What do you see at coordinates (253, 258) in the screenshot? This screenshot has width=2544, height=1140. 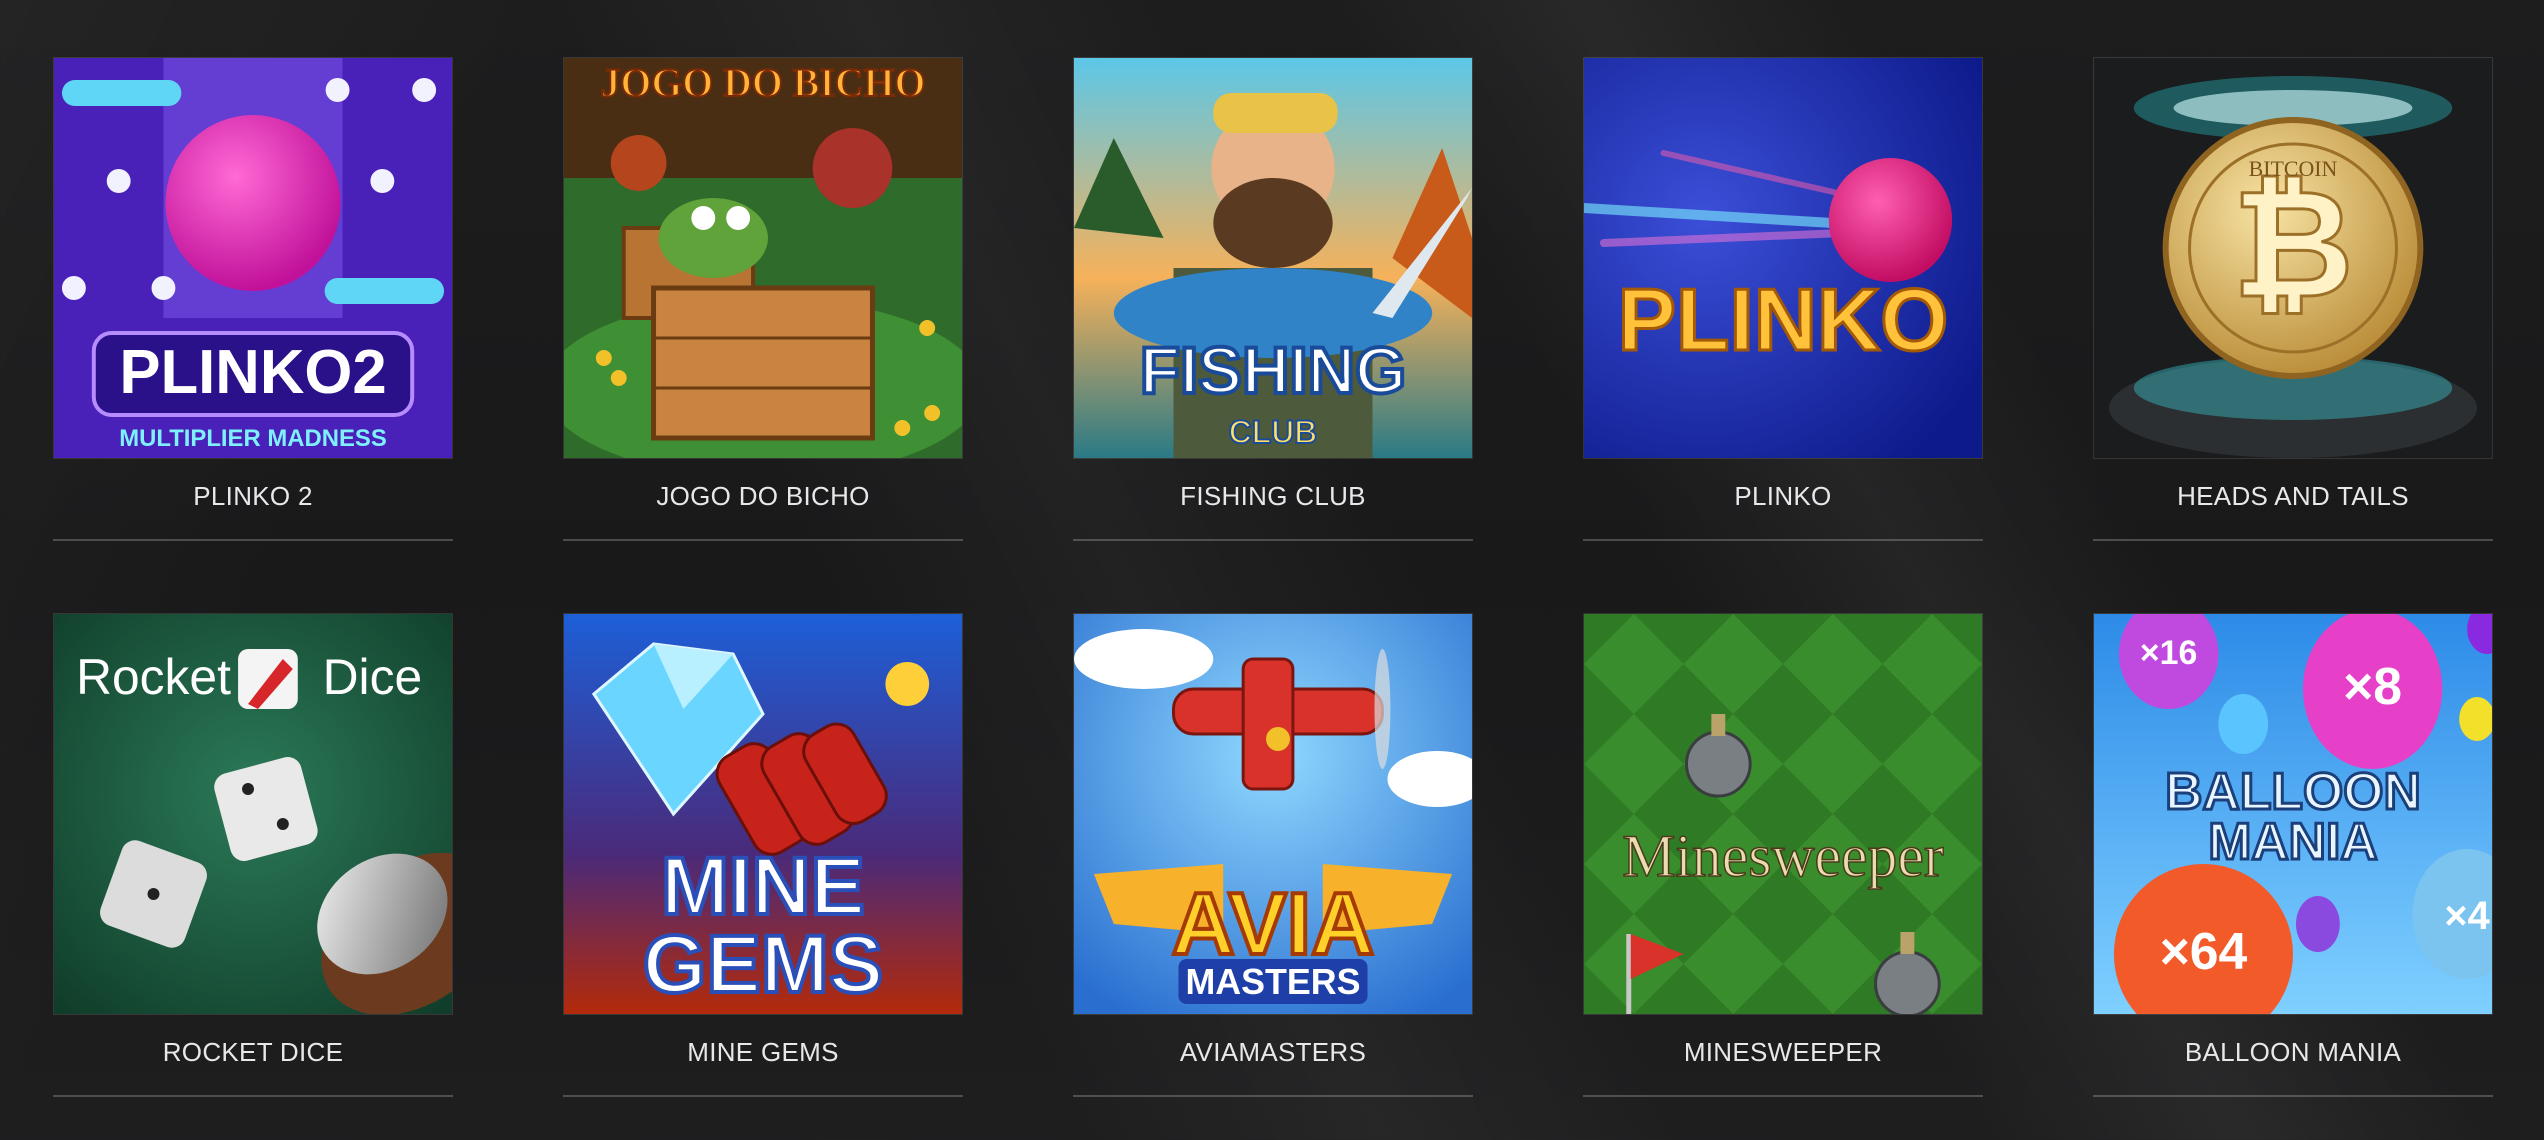 I see `plinko2-thumbnail: PLINKO2 MULTIPLIER MADNESS` at bounding box center [253, 258].